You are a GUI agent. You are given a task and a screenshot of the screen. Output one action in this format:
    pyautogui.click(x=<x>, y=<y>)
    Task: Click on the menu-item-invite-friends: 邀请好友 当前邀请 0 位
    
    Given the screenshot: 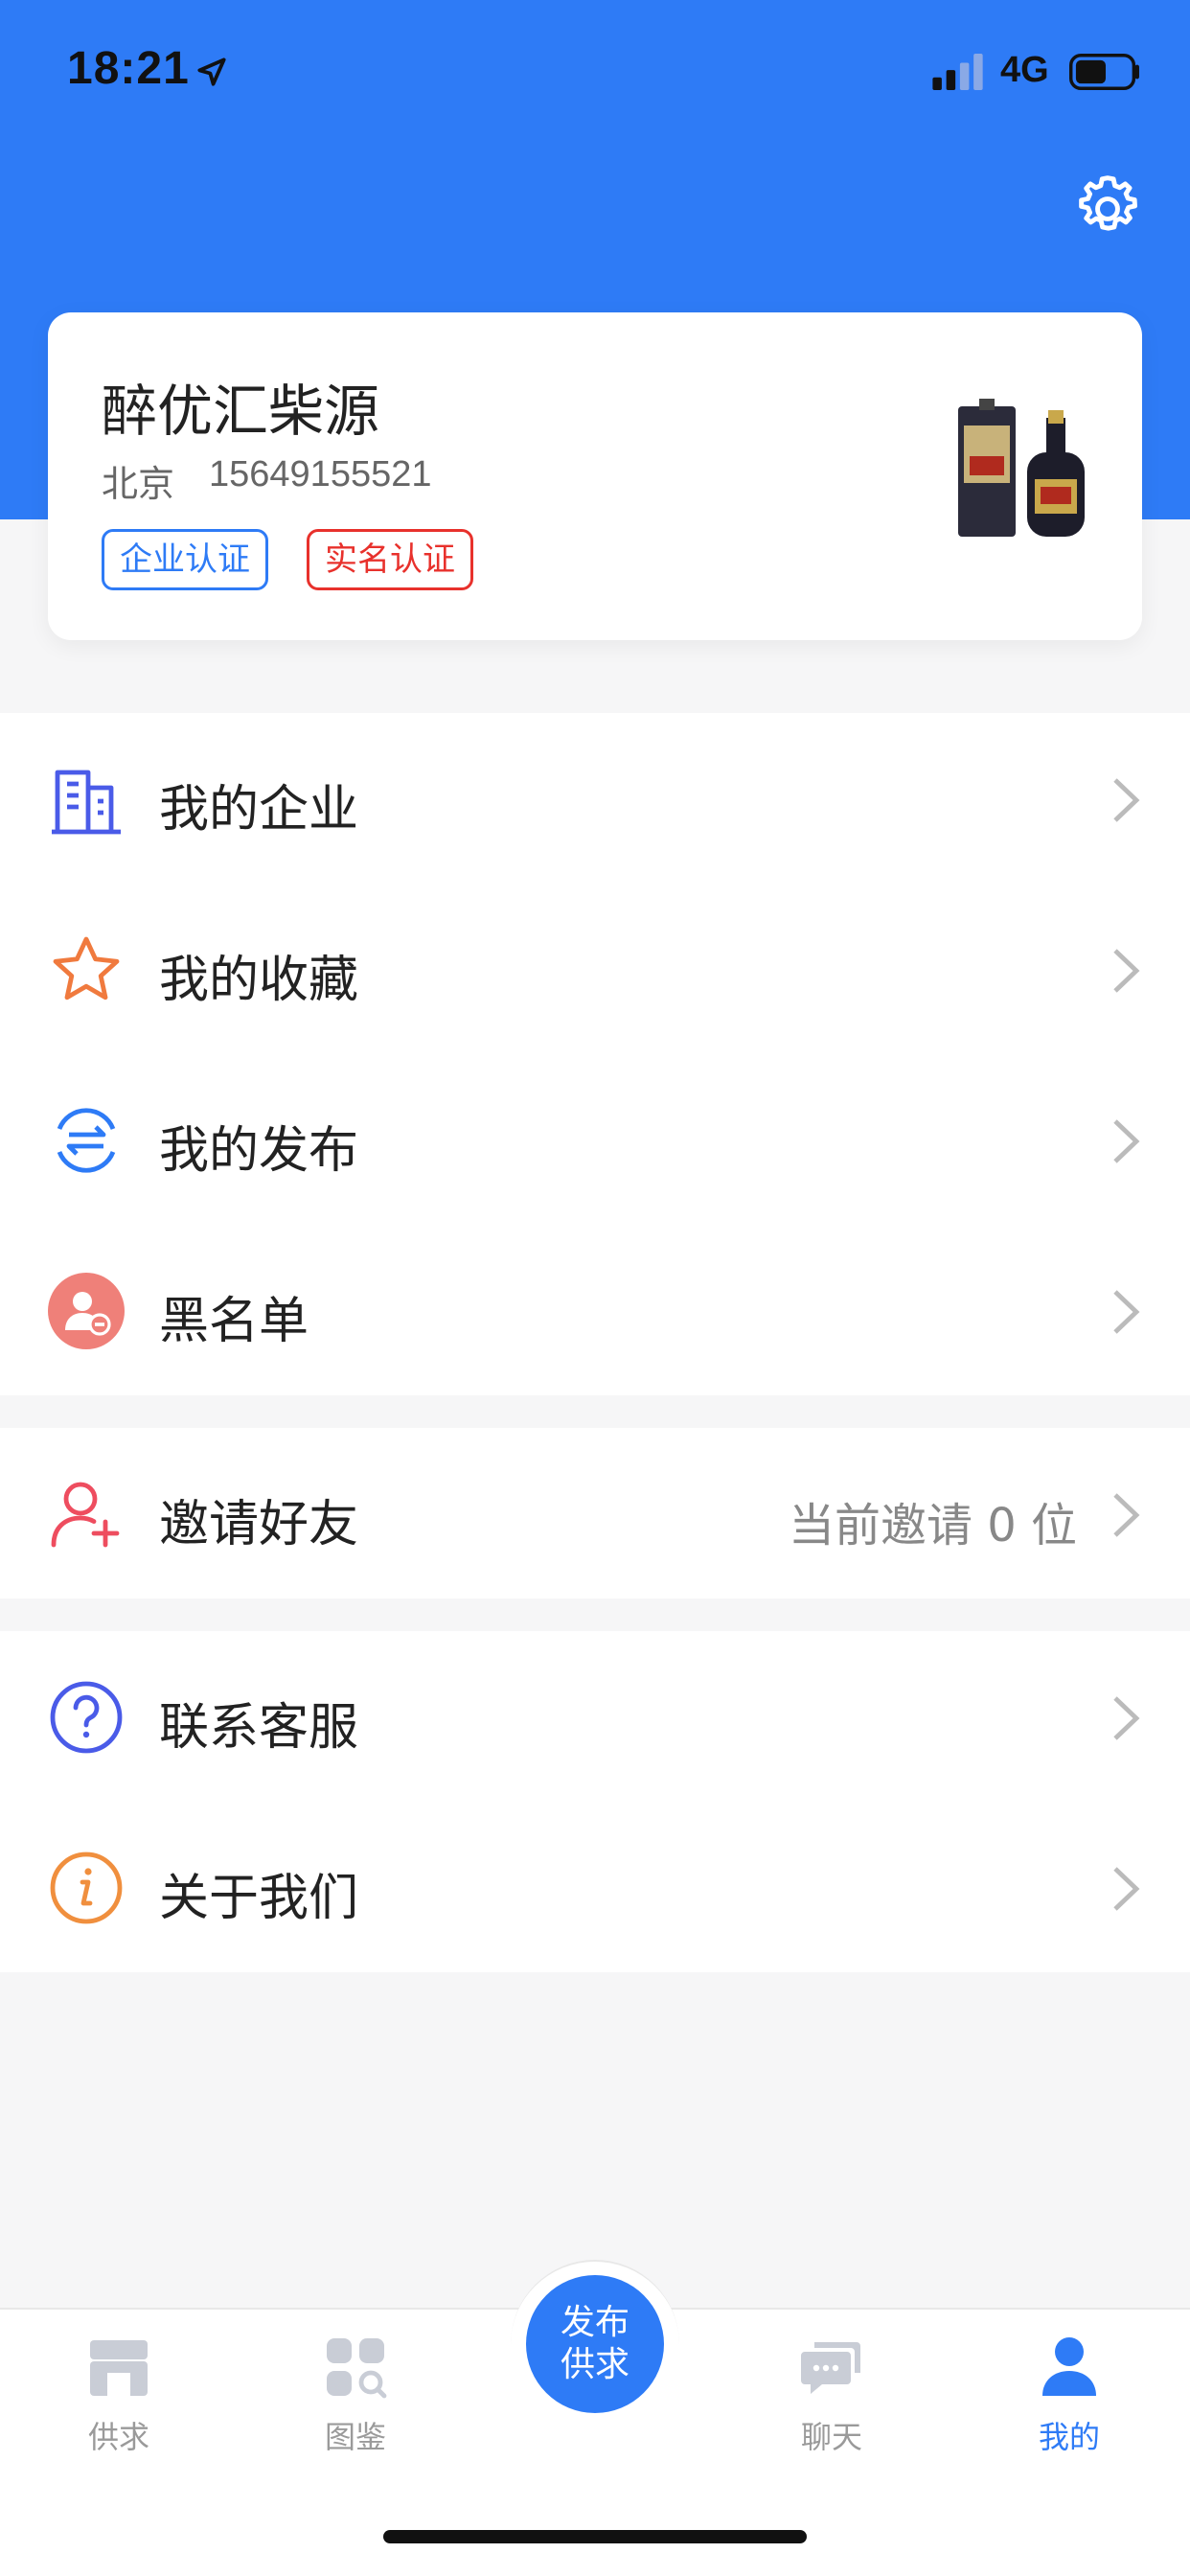 What is the action you would take?
    pyautogui.click(x=595, y=1513)
    